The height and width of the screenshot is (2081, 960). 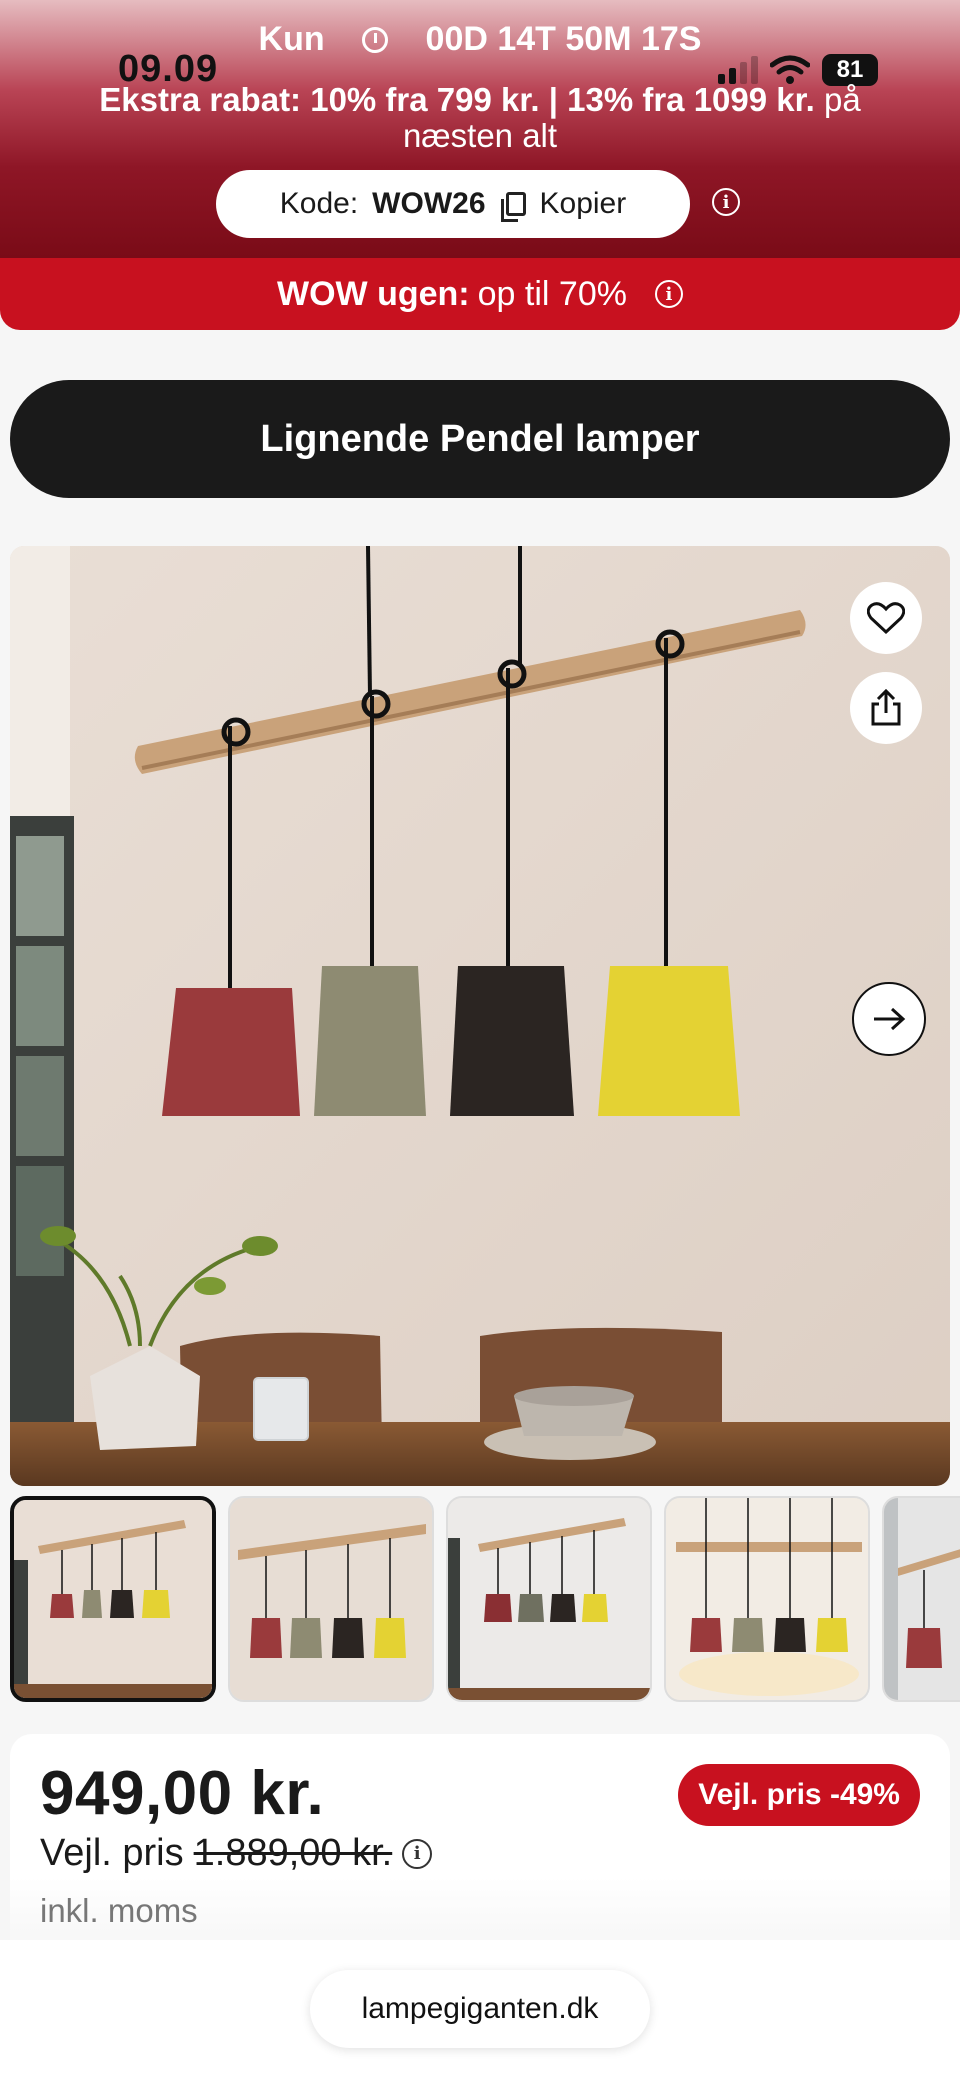 What do you see at coordinates (291, 39) in the screenshot?
I see `countdown-prefix: Kun` at bounding box center [291, 39].